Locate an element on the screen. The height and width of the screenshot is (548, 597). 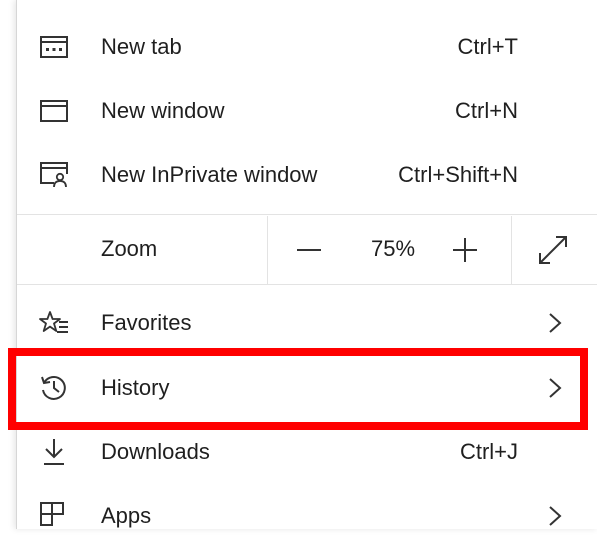
favorites-label: Favorites is located at coordinates (146, 322).